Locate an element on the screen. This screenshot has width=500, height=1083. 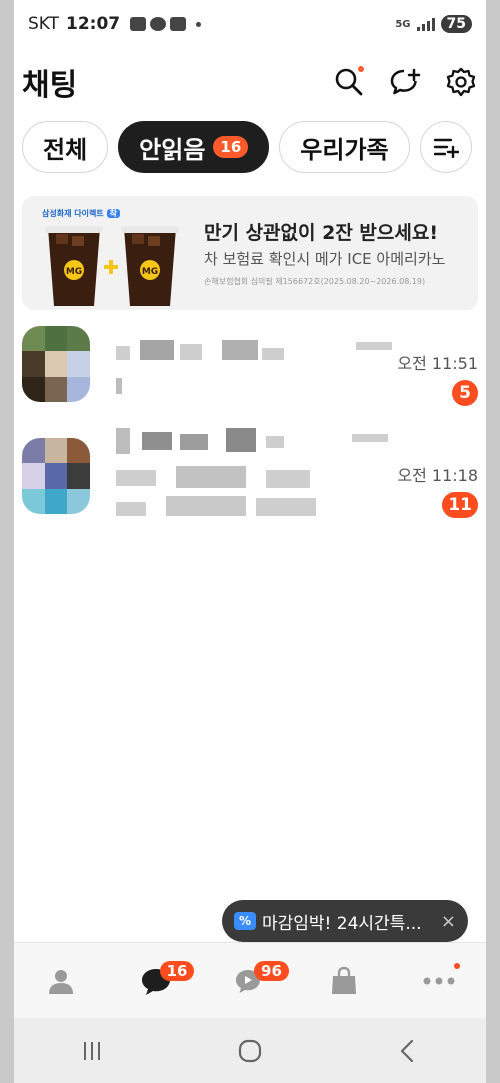
unread-count-badge: 16 is located at coordinates (231, 147).